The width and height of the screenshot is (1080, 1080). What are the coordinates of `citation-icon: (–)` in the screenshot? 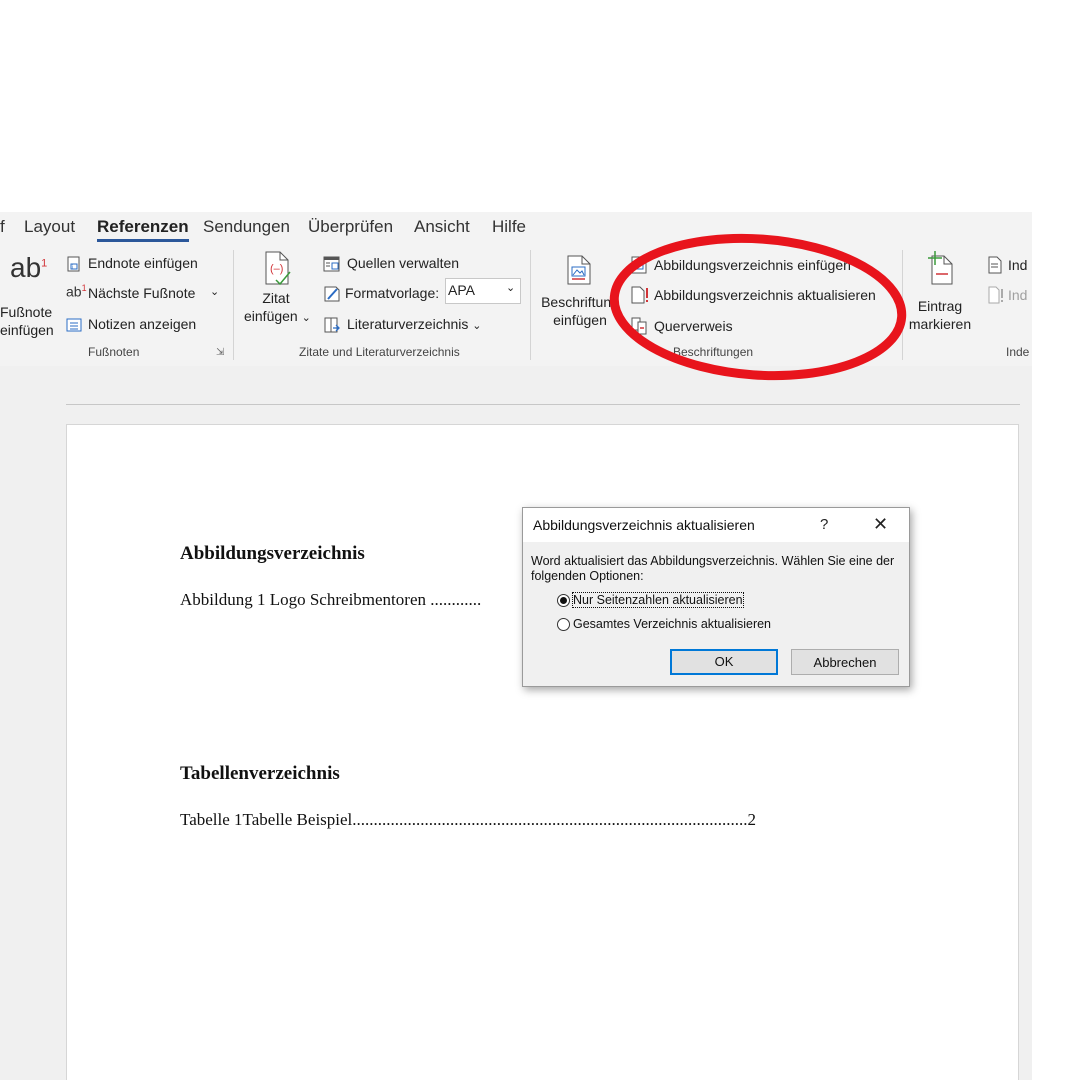 It's located at (278, 268).